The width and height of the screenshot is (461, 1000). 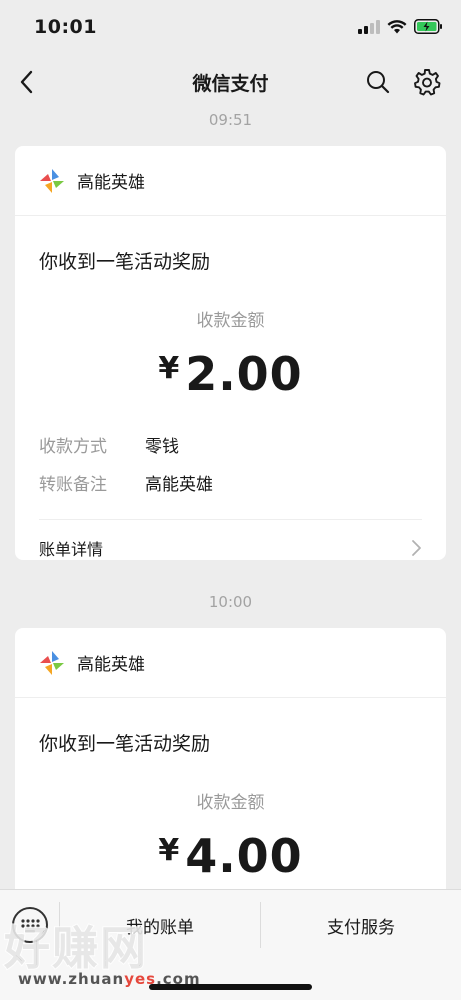 What do you see at coordinates (73, 446) in the screenshot?
I see `detail-key: 收款方式` at bounding box center [73, 446].